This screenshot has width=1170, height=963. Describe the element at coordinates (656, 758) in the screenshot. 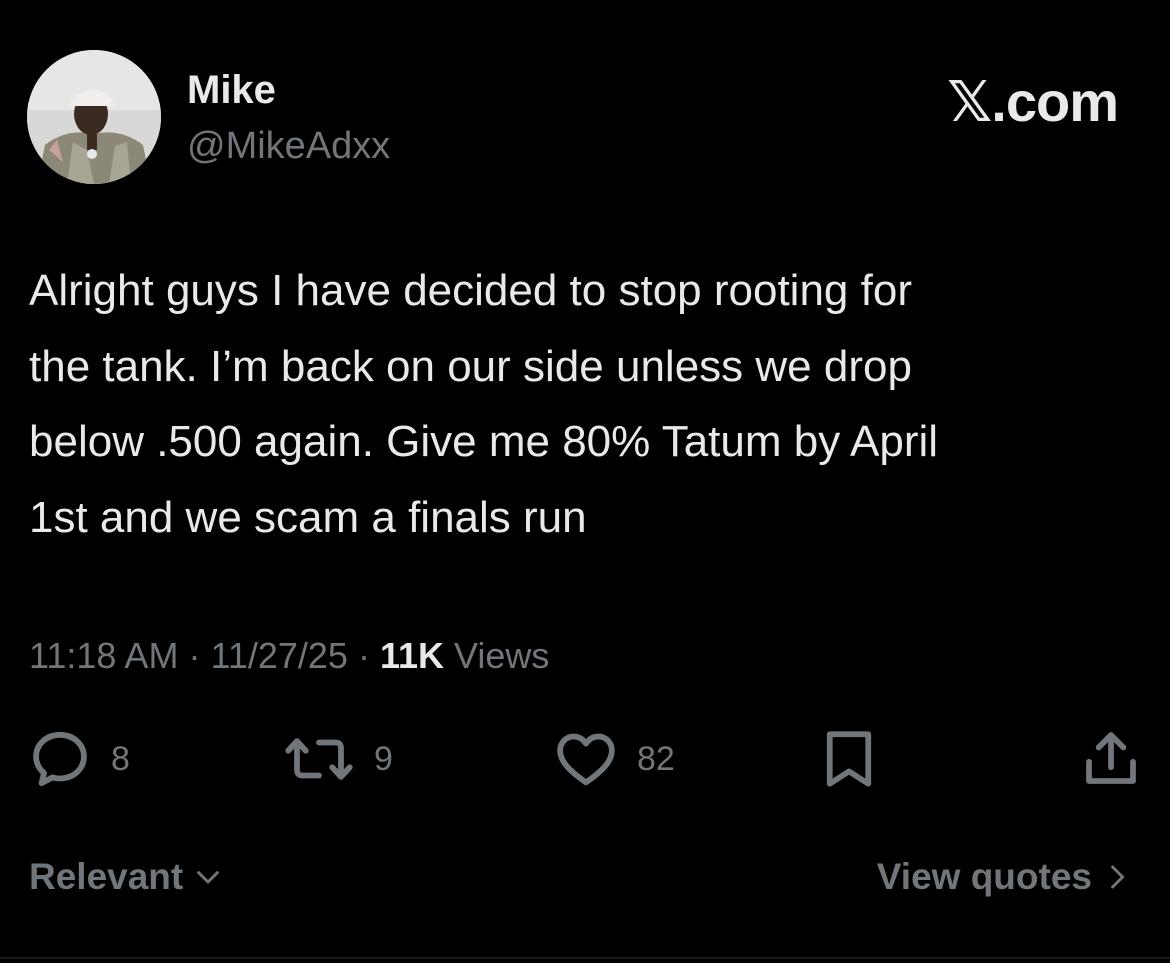

I see `like-count: 82` at that location.